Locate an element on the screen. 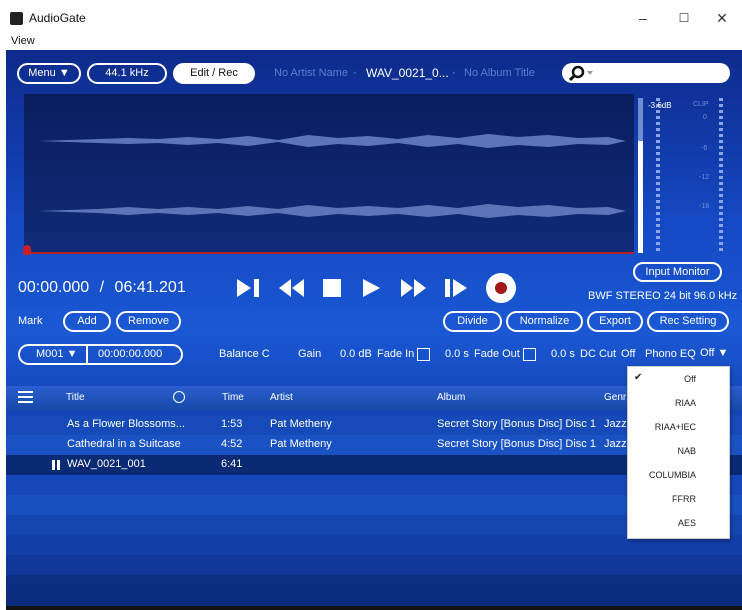  row-title: Cathedral in a Suitcase is located at coordinates (124, 444).